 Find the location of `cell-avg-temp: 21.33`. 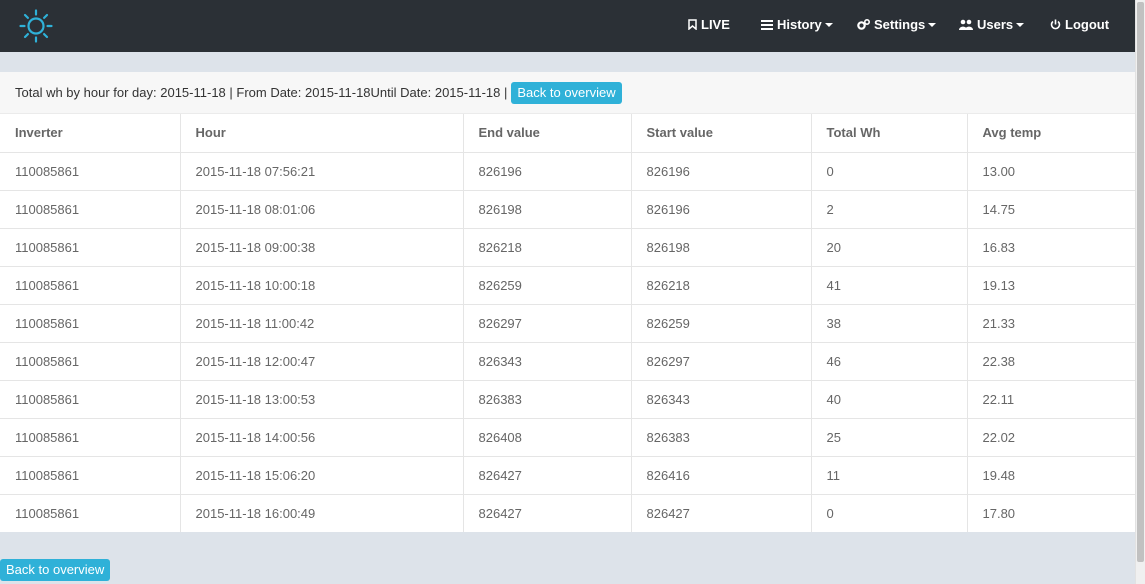

cell-avg-temp: 21.33 is located at coordinates (1051, 323).